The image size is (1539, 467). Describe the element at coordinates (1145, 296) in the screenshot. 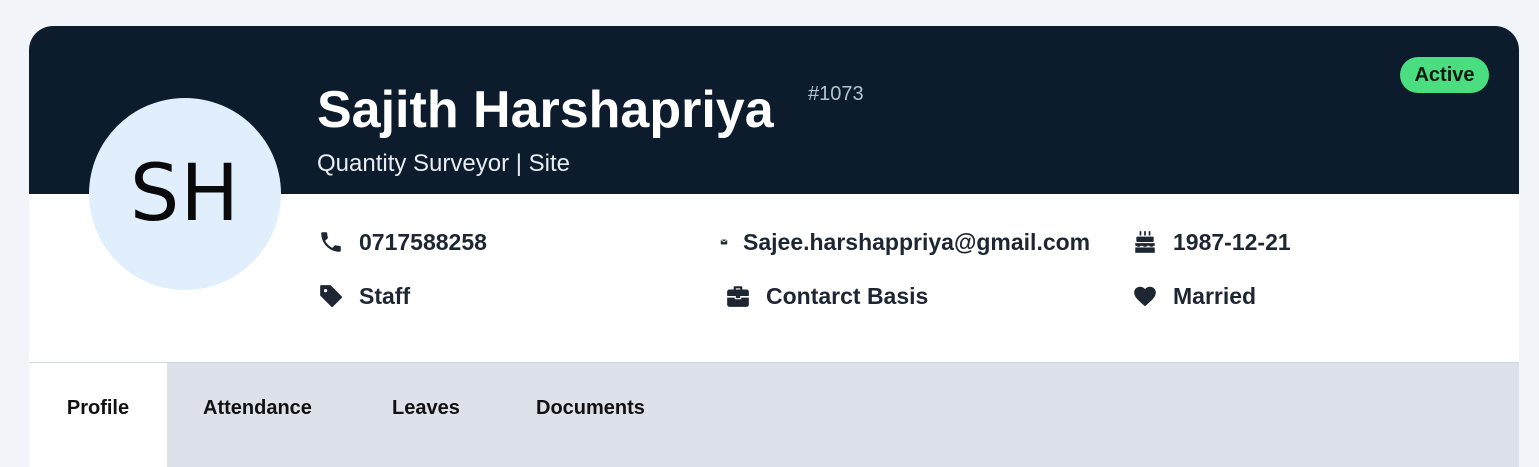

I see `heart-icon` at that location.